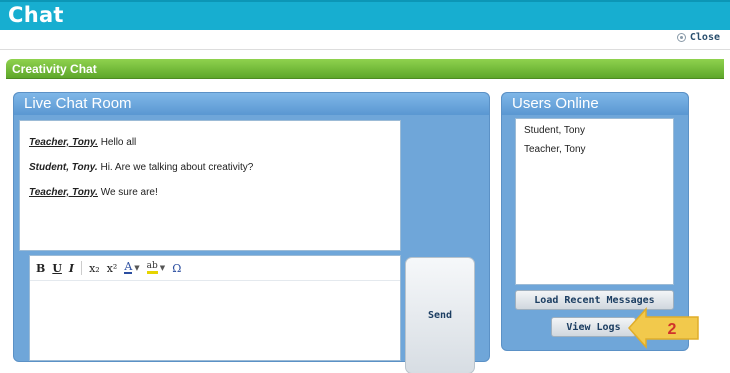 The image size is (730, 373). Describe the element at coordinates (128, 267) in the screenshot. I see `font-color-button: A` at that location.